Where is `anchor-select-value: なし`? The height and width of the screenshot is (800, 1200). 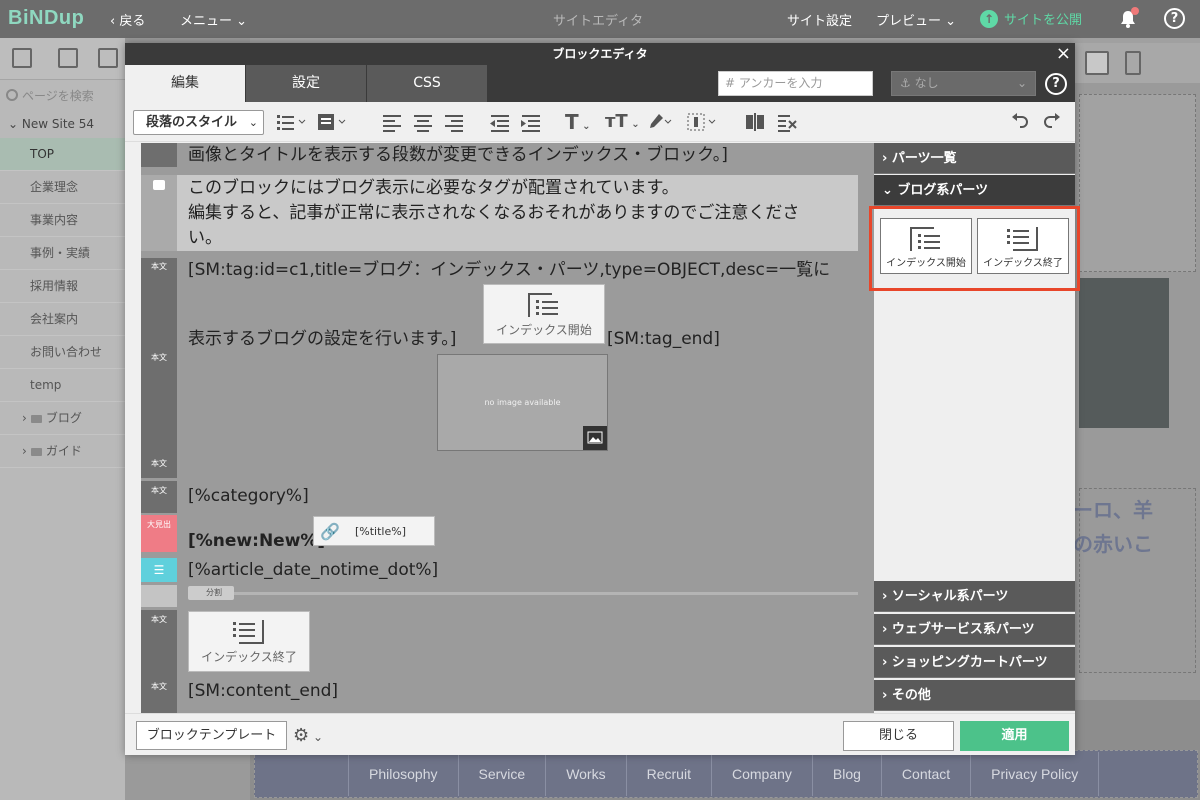
anchor-select-value: なし is located at coordinates (926, 83).